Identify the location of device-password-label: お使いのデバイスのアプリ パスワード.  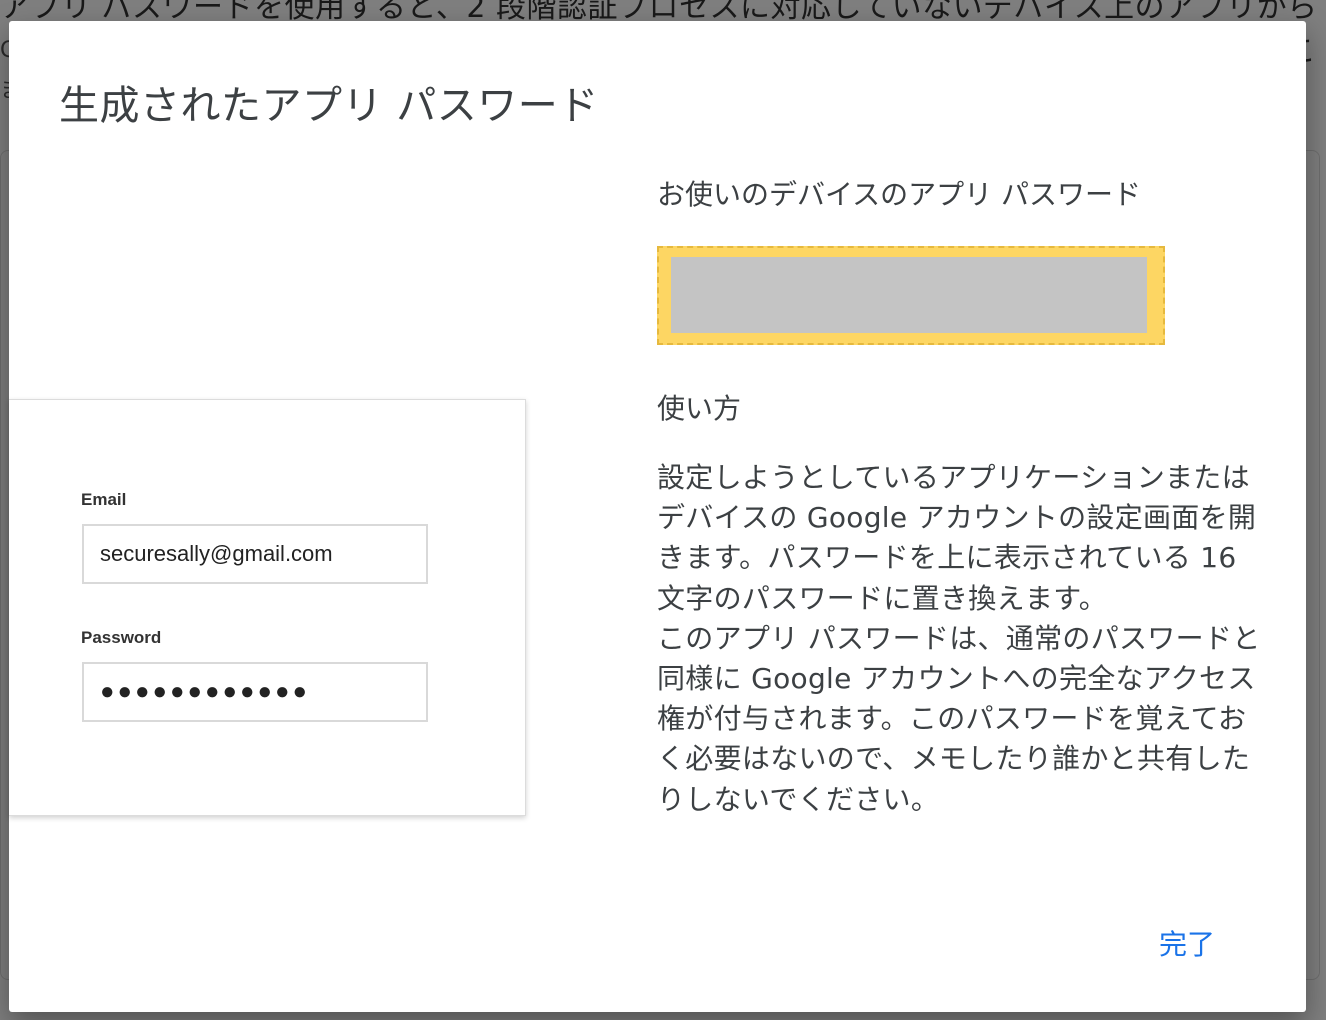
(899, 194).